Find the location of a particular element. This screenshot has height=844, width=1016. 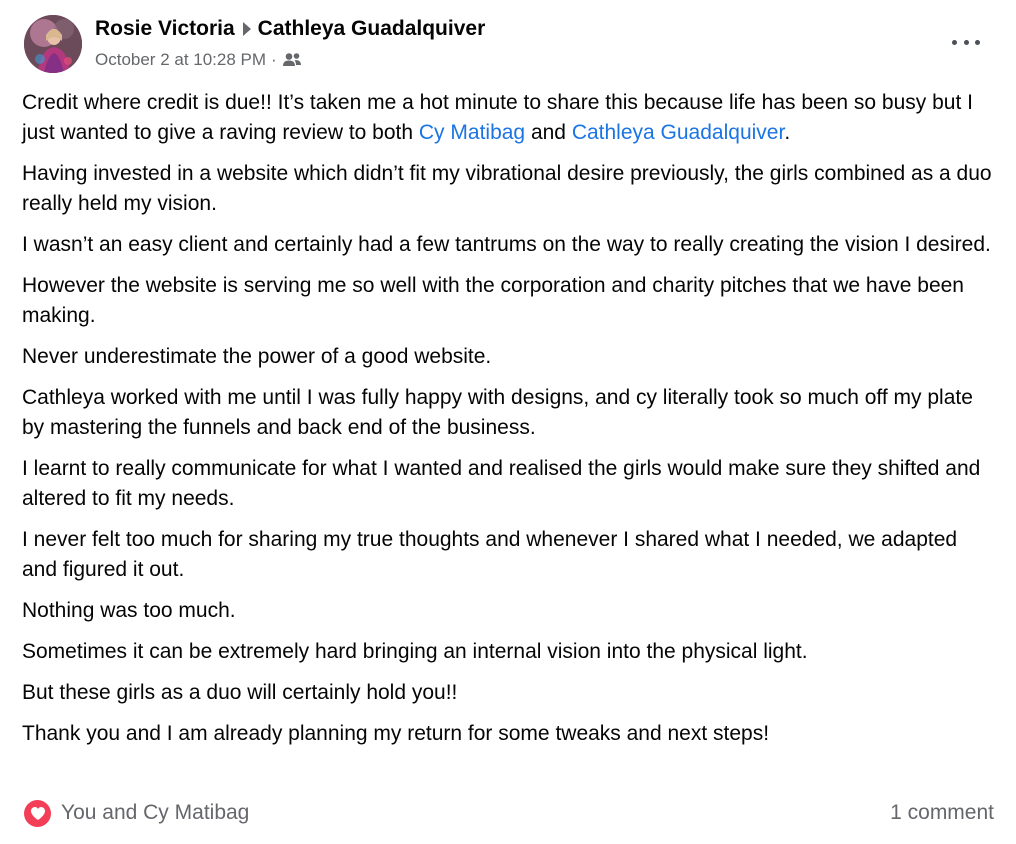

author-name: Rosie Victoria is located at coordinates (165, 29).